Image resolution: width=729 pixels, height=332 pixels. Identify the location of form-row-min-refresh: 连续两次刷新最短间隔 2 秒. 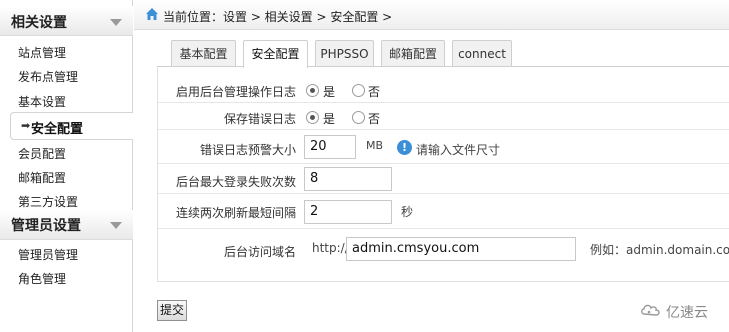
(443, 211).